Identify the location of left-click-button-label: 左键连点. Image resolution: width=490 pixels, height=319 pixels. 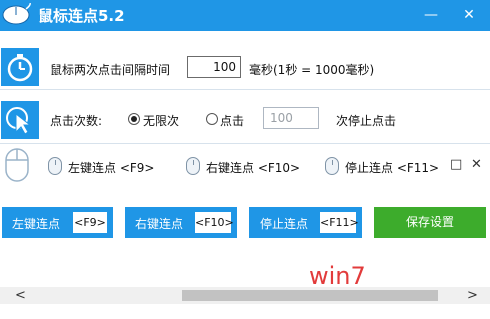
(36, 224).